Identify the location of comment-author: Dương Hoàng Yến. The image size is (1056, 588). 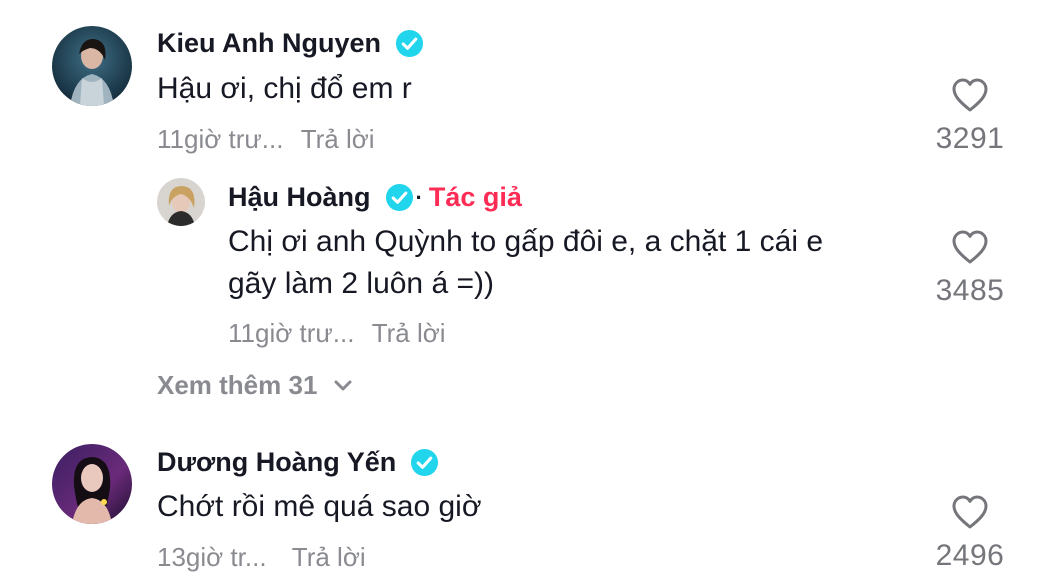
(298, 462).